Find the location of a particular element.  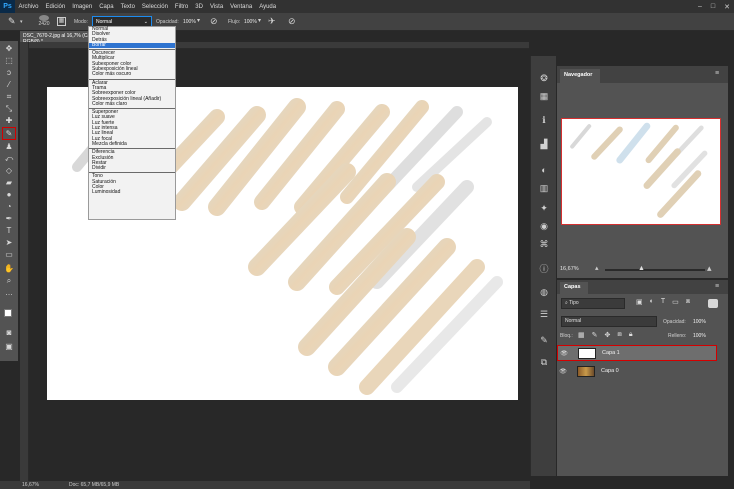

foreground-color-swatch is located at coordinates (8, 313).